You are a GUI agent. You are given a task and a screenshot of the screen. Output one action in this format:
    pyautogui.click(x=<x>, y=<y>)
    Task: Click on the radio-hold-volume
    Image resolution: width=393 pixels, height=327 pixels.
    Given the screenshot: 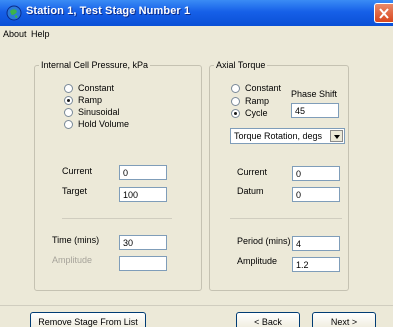 What is the action you would take?
    pyautogui.click(x=68, y=124)
    